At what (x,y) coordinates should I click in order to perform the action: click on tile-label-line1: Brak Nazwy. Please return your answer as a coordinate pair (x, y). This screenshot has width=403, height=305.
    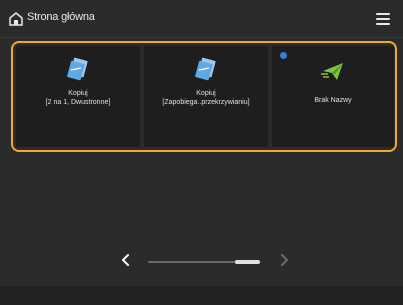
    Looking at the image, I should click on (333, 100).